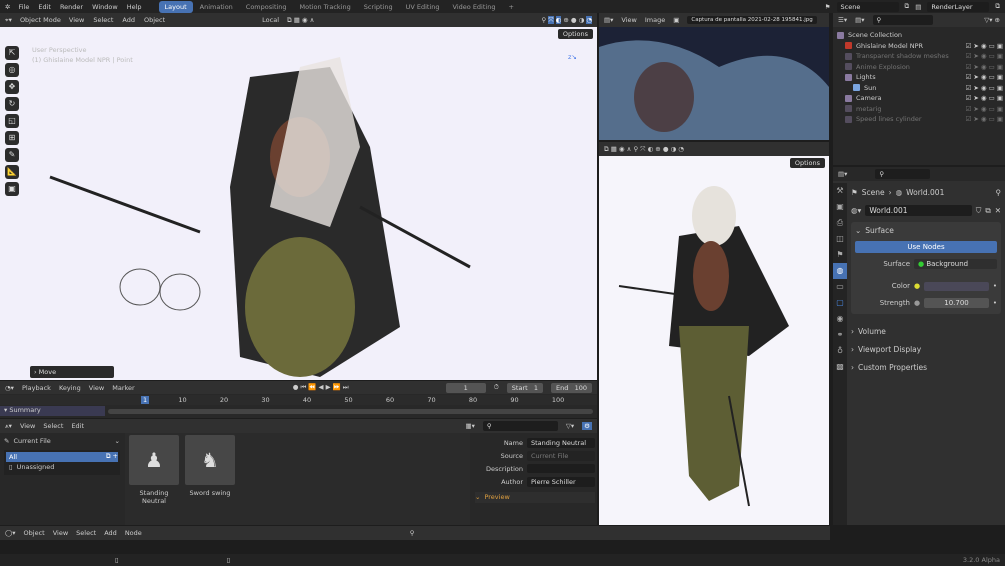  What do you see at coordinates (154, 20) in the screenshot?
I see `menu-object: Object` at bounding box center [154, 20].